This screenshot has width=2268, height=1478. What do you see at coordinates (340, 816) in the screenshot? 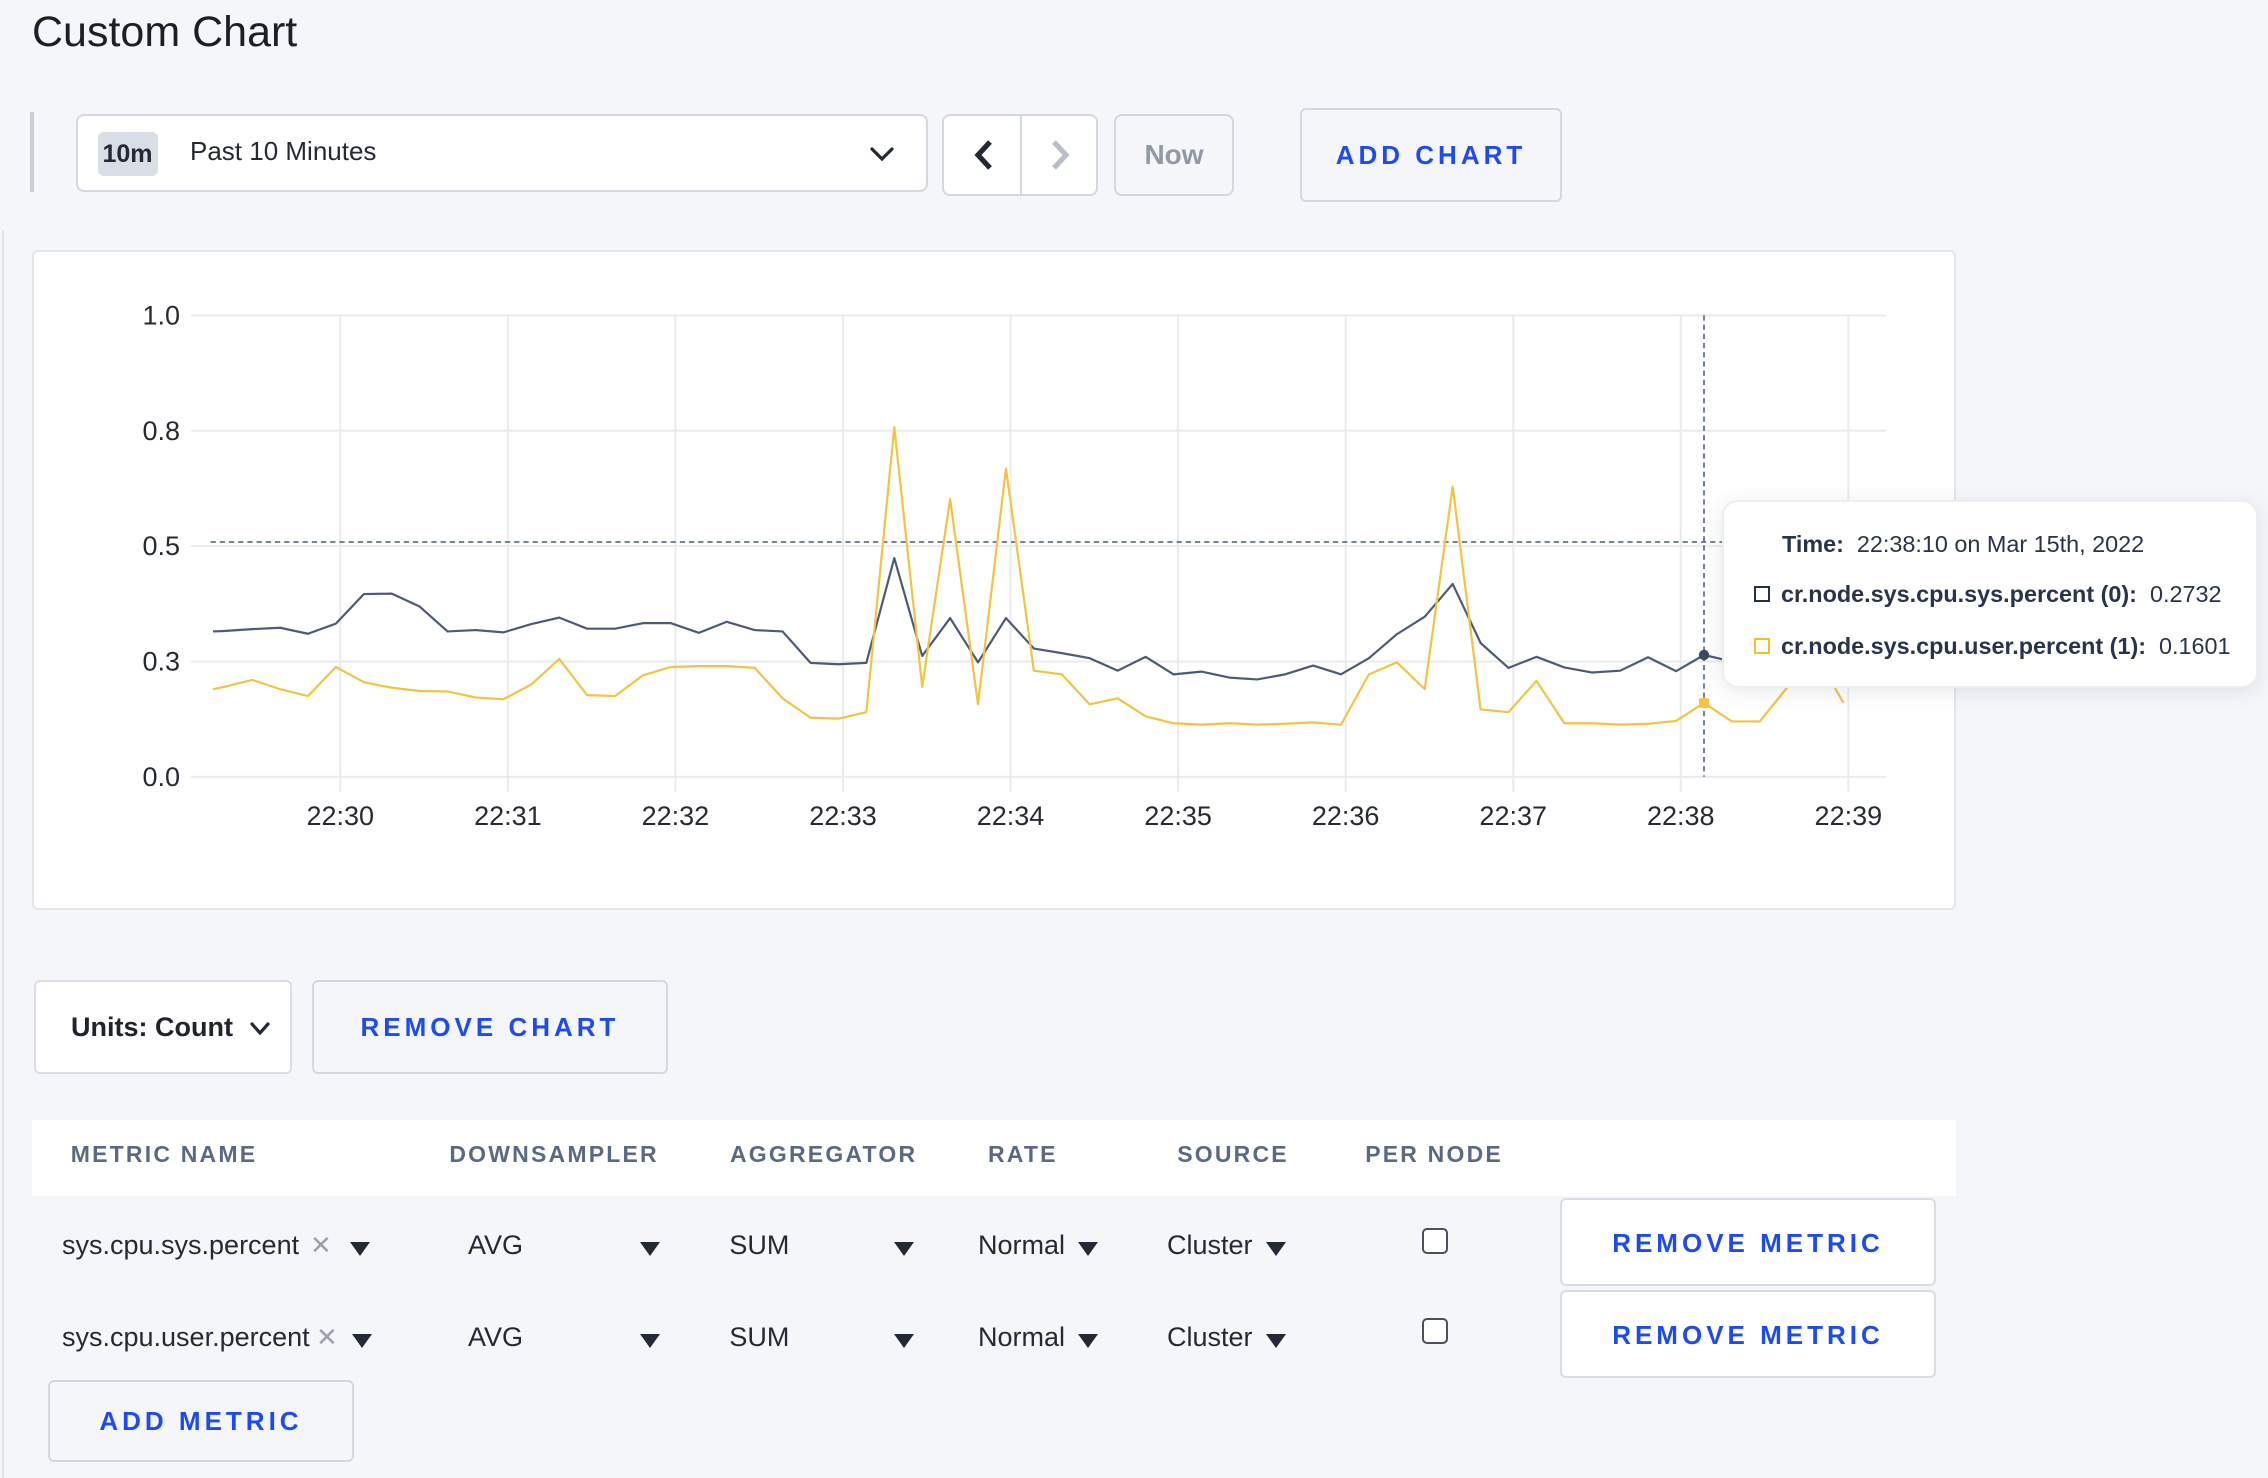
I see `svg-text: 22:30` at bounding box center [340, 816].